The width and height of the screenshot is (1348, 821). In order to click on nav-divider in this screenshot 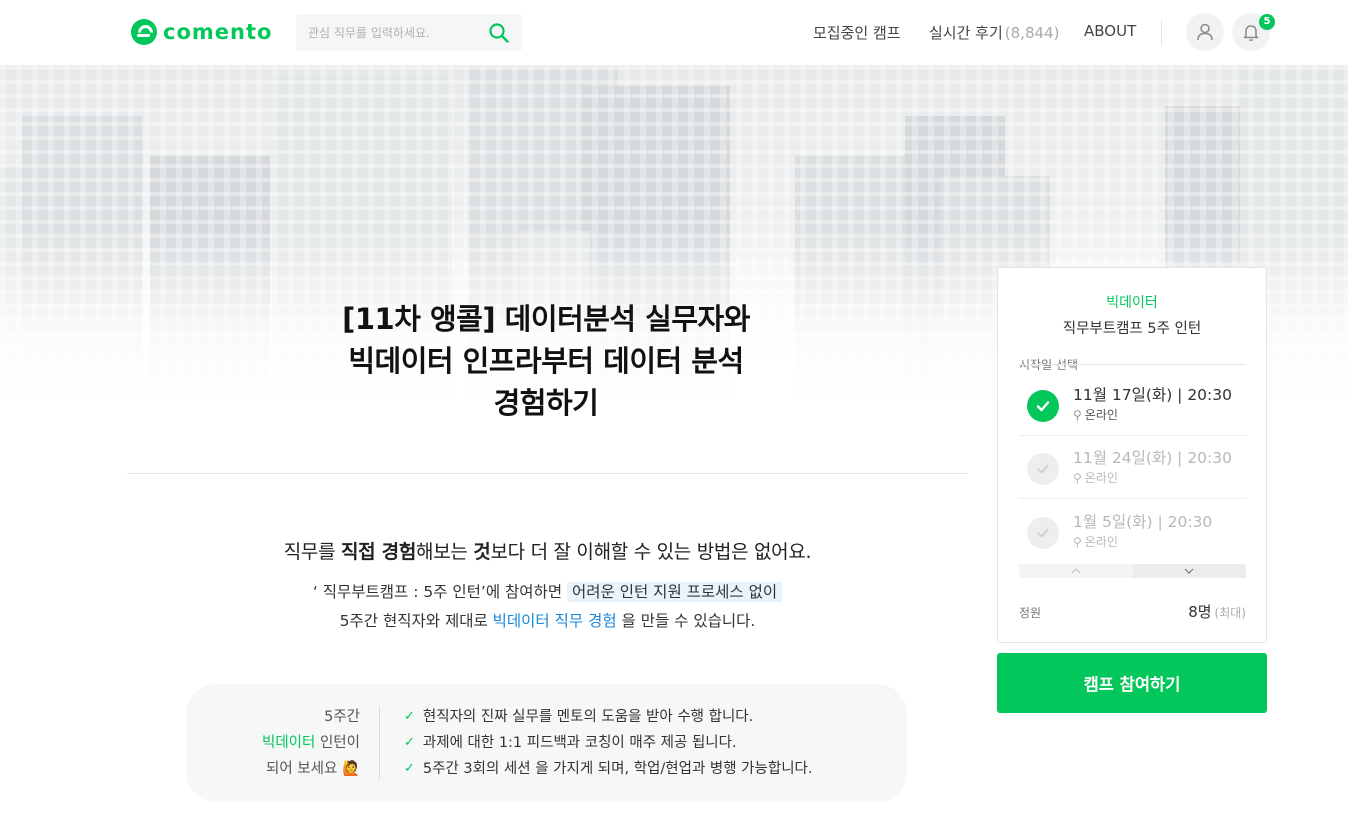, I will do `click(1161, 32)`.